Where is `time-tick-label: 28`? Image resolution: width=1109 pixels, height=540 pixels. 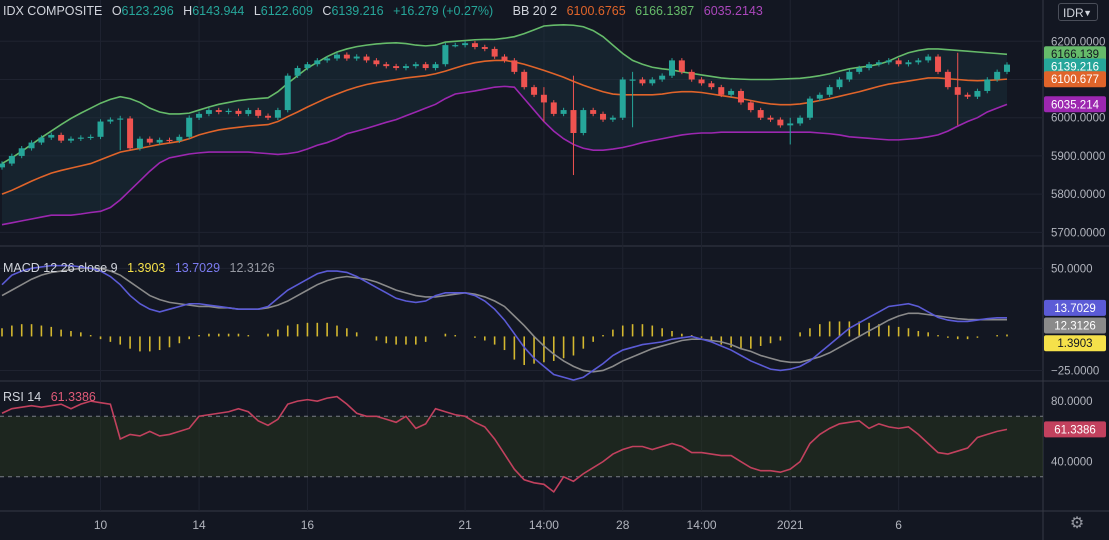
time-tick-label: 28 is located at coordinates (623, 525).